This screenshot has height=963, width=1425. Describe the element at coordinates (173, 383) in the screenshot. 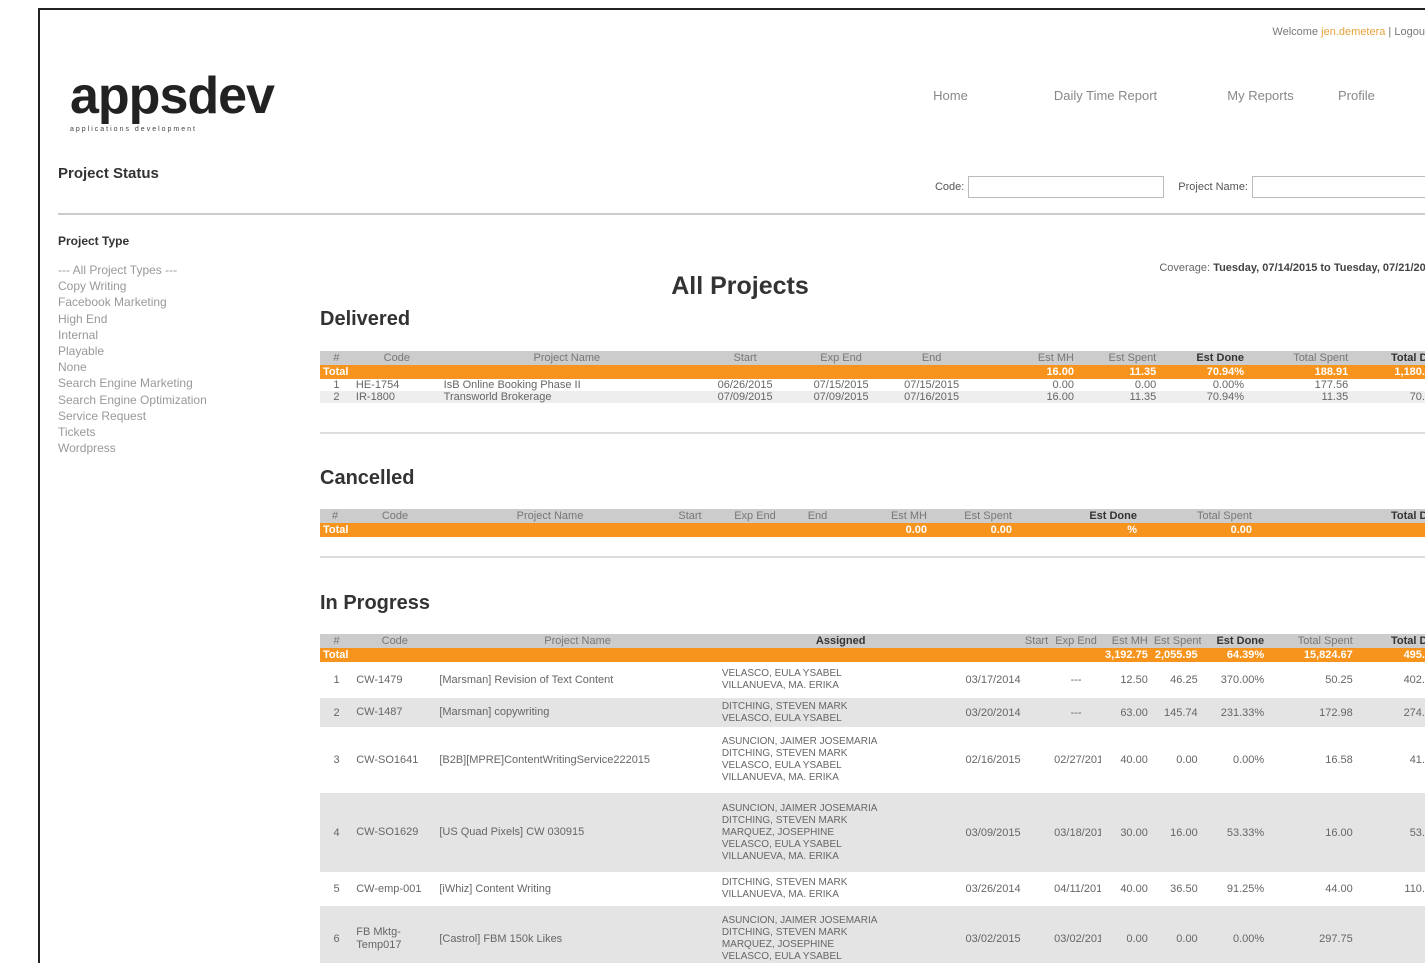

I see `sidebar-item-sem: Search Engine Marketing` at that location.